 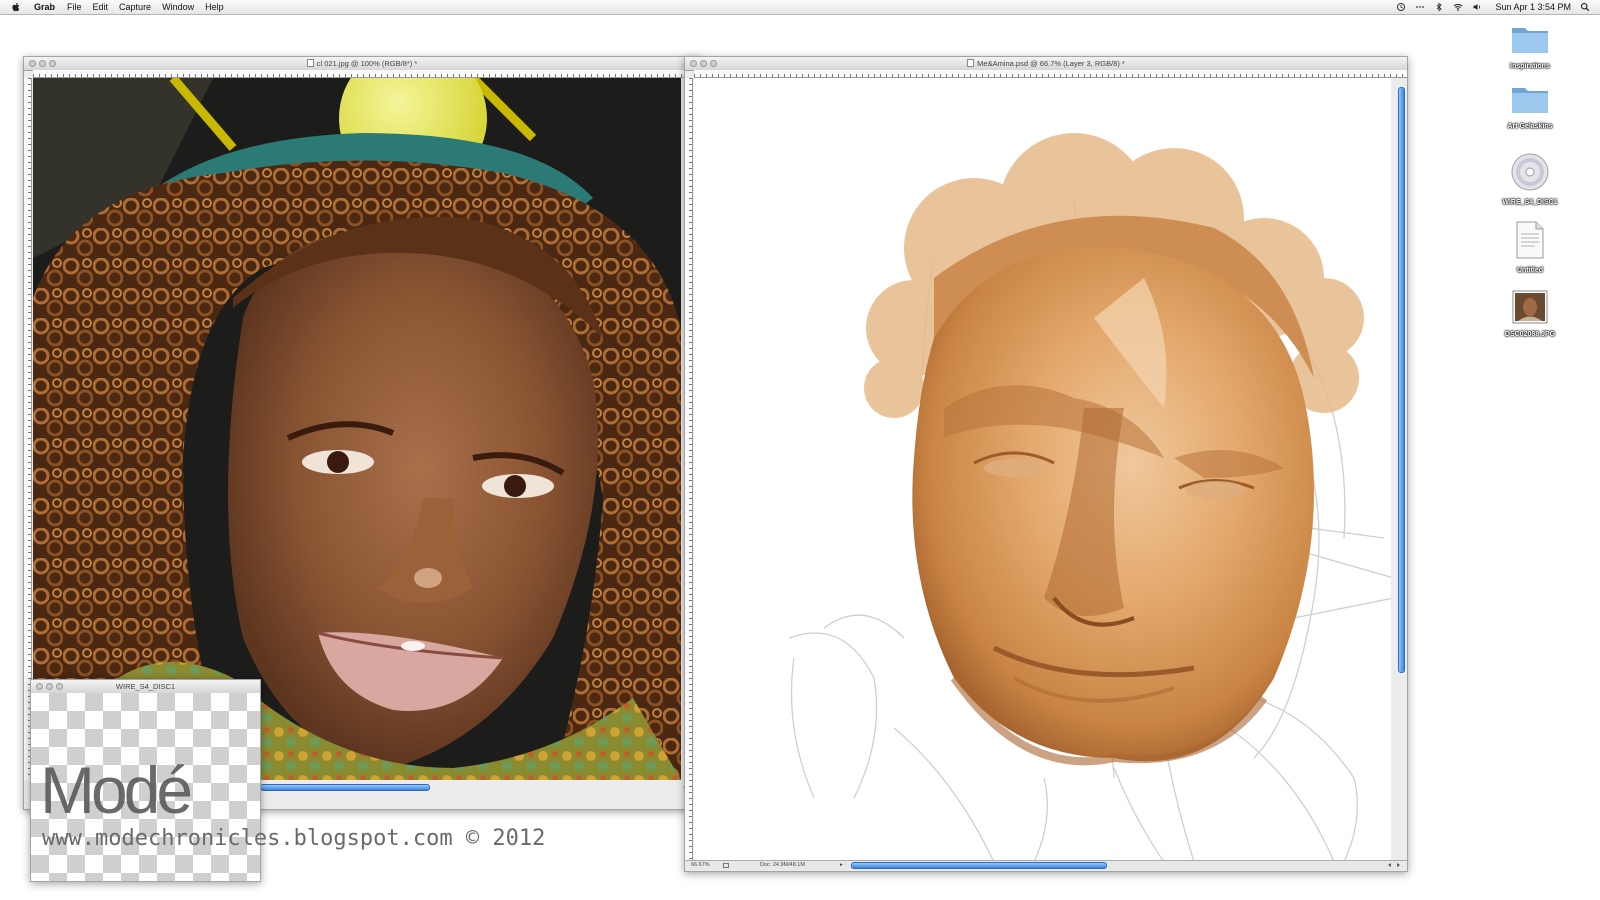 I want to click on zoom-level: 66.67%, so click(x=700, y=865).